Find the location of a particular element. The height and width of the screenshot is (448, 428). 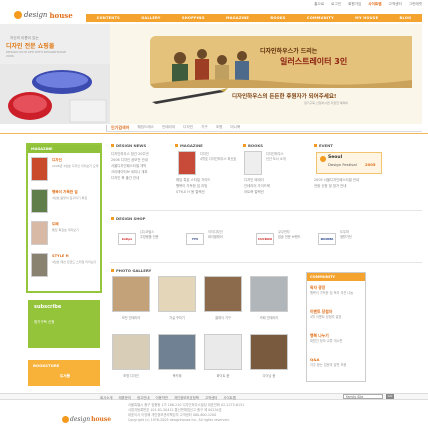

top-link: 회원가입 is located at coordinates (354, 4).